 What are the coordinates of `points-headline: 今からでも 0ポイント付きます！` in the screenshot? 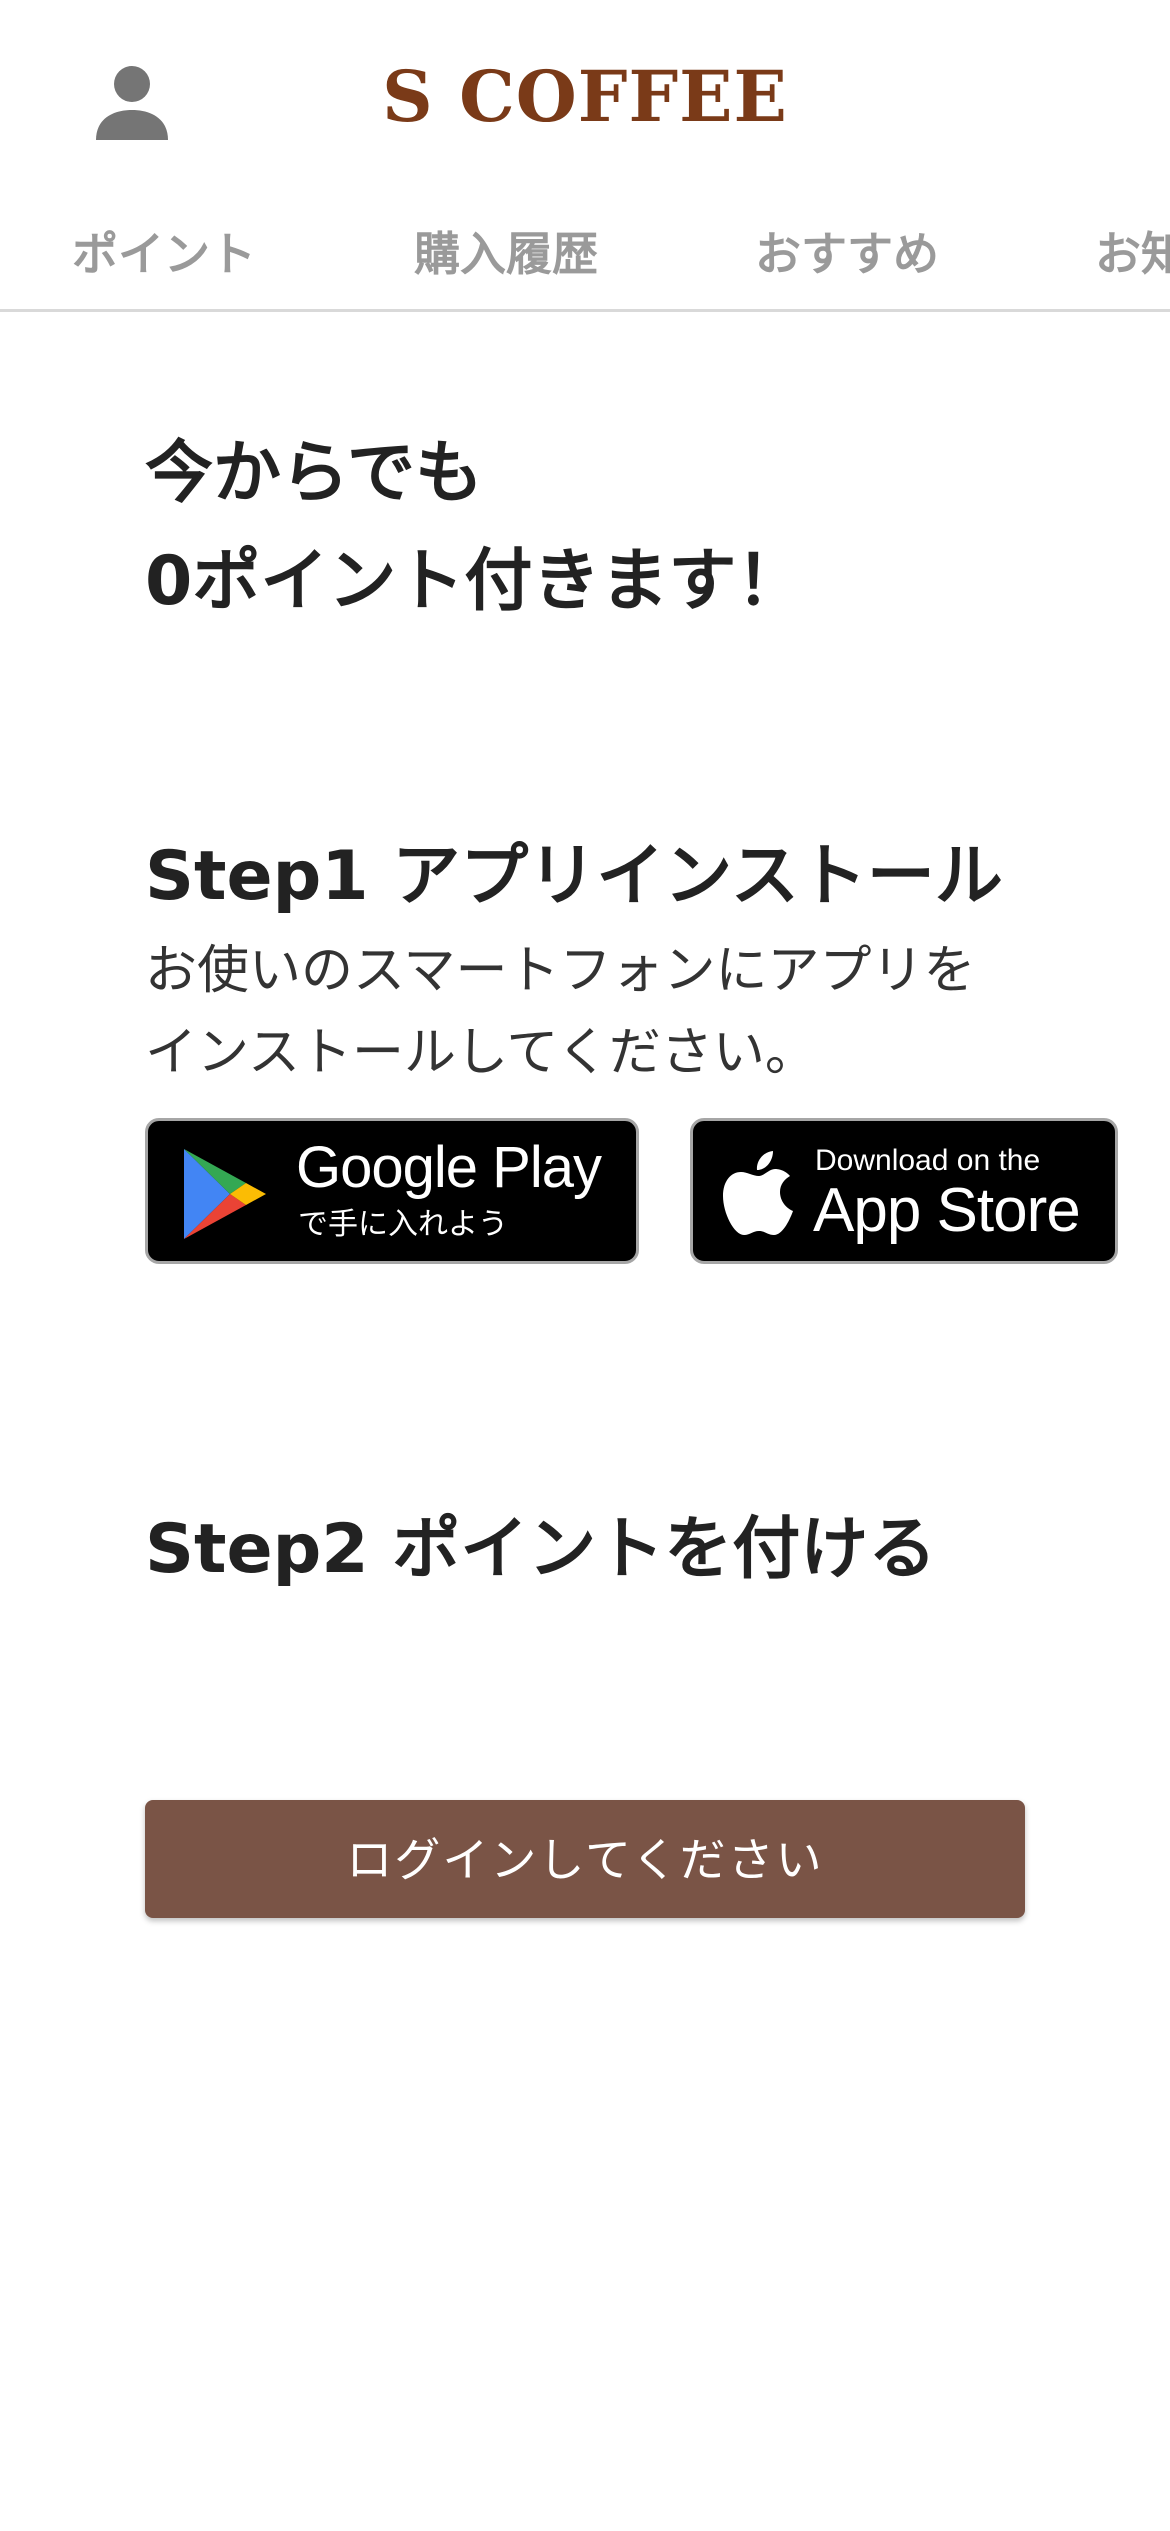 It's located at (635, 528).